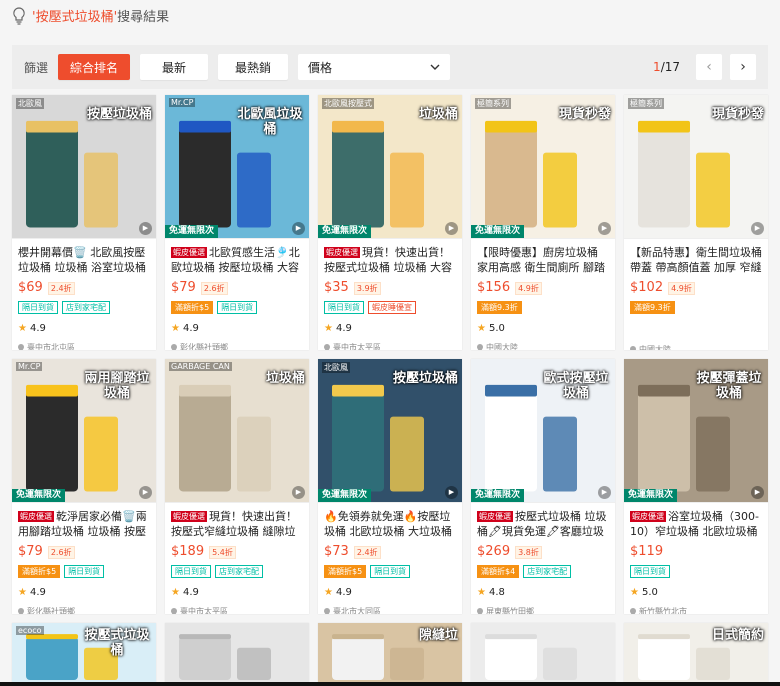 The height and width of the screenshot is (686, 780). I want to click on image-overlay-text: 日式簡約, so click(737, 635).